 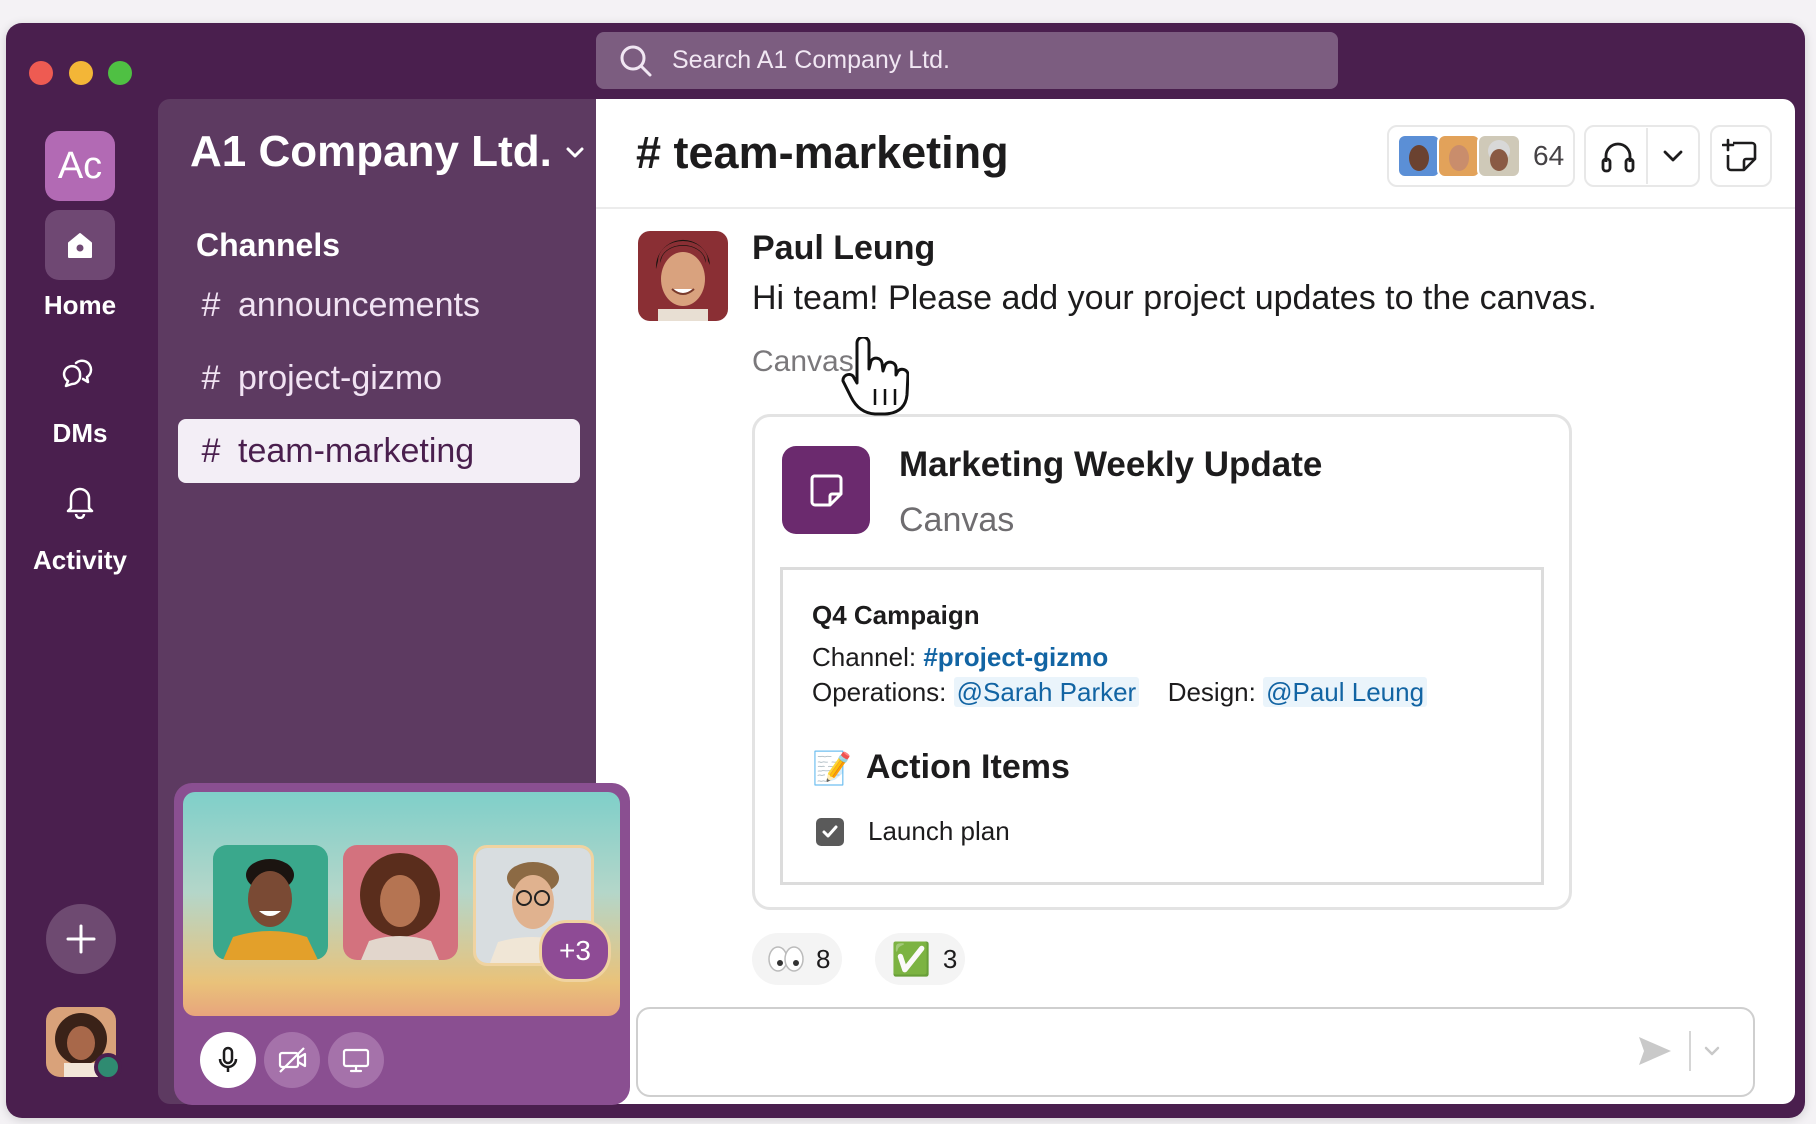 What do you see at coordinates (84, 1044) in the screenshot?
I see `user-avatar` at bounding box center [84, 1044].